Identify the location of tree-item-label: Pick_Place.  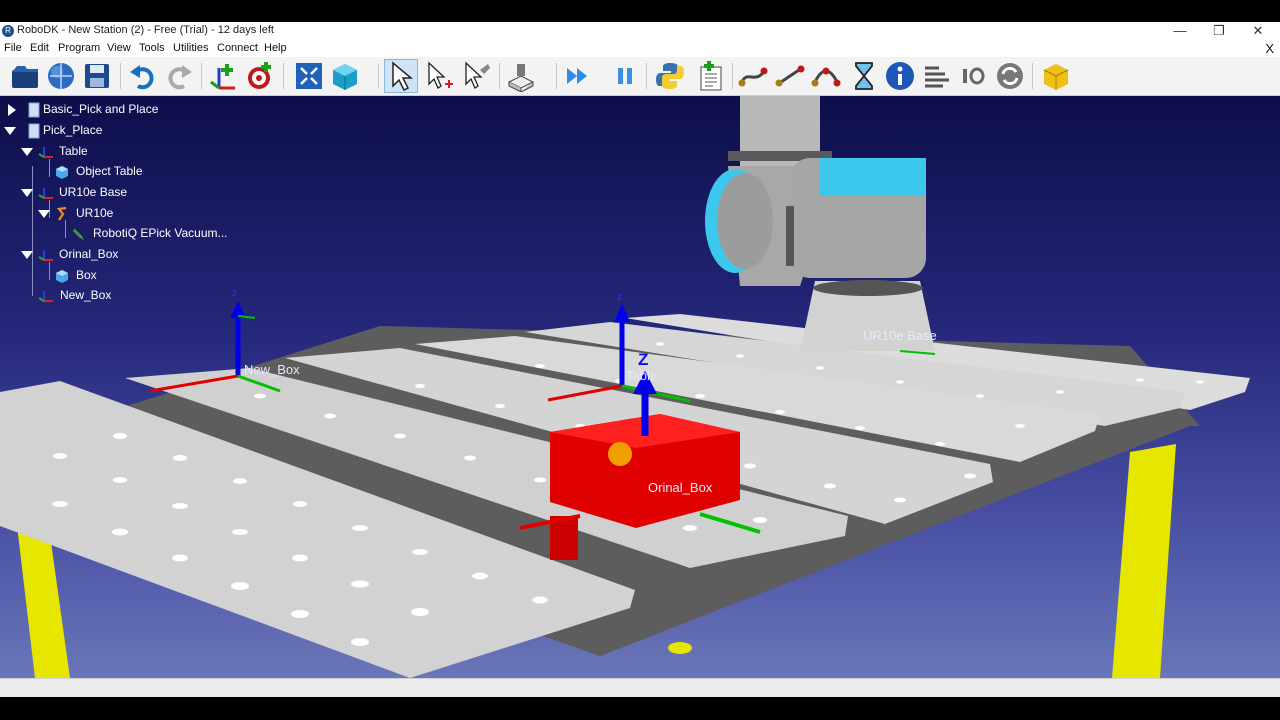
(73, 130).